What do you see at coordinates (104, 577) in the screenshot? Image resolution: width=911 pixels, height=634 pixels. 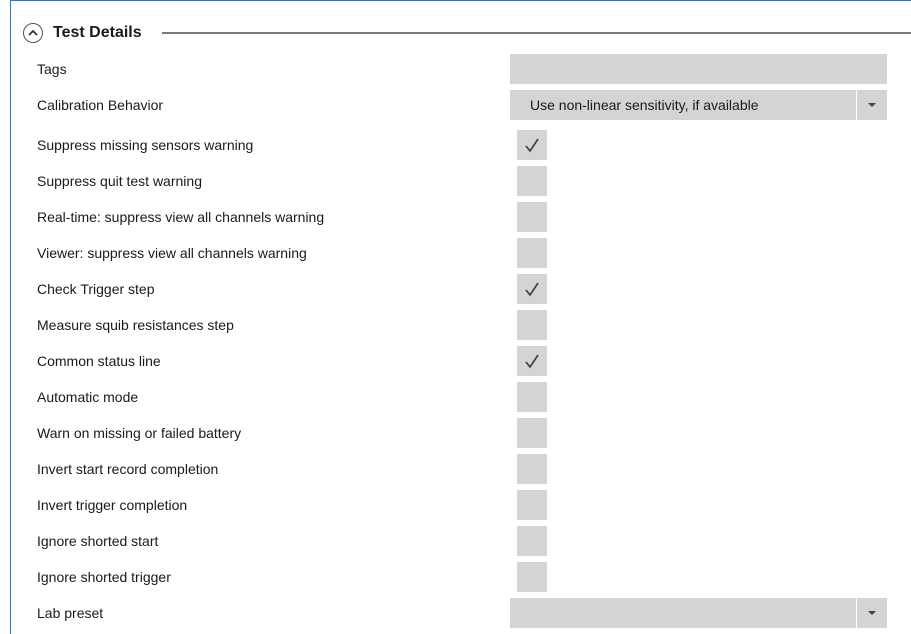 I see `checkbox-label: Ignore shorted trigger` at bounding box center [104, 577].